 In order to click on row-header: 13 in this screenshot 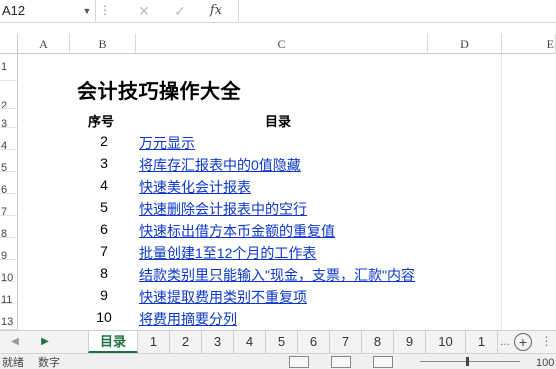, I will do `click(8, 317)`.